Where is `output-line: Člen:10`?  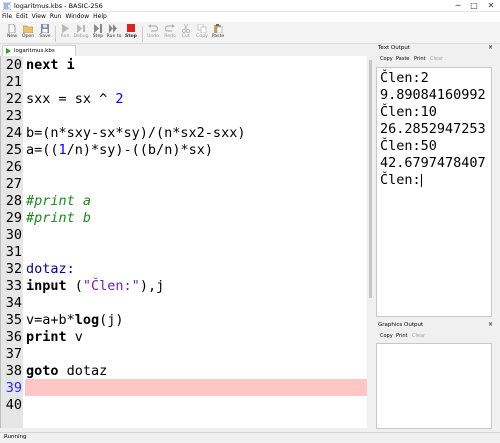
output-line: Člen:10 is located at coordinates (408, 112).